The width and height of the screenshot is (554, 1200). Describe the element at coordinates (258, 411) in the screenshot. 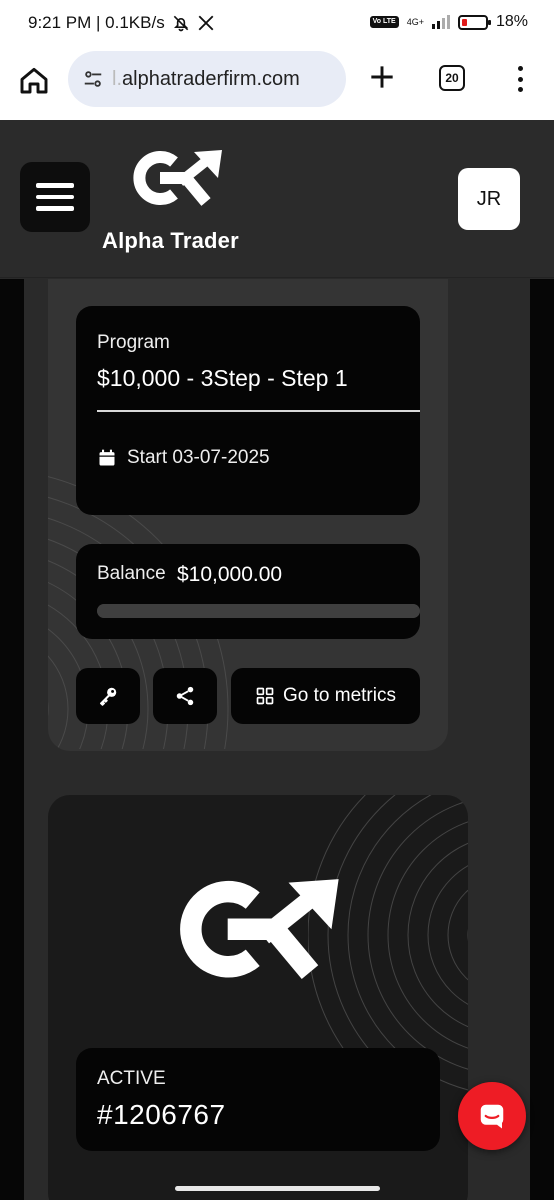

I see `divider` at that location.